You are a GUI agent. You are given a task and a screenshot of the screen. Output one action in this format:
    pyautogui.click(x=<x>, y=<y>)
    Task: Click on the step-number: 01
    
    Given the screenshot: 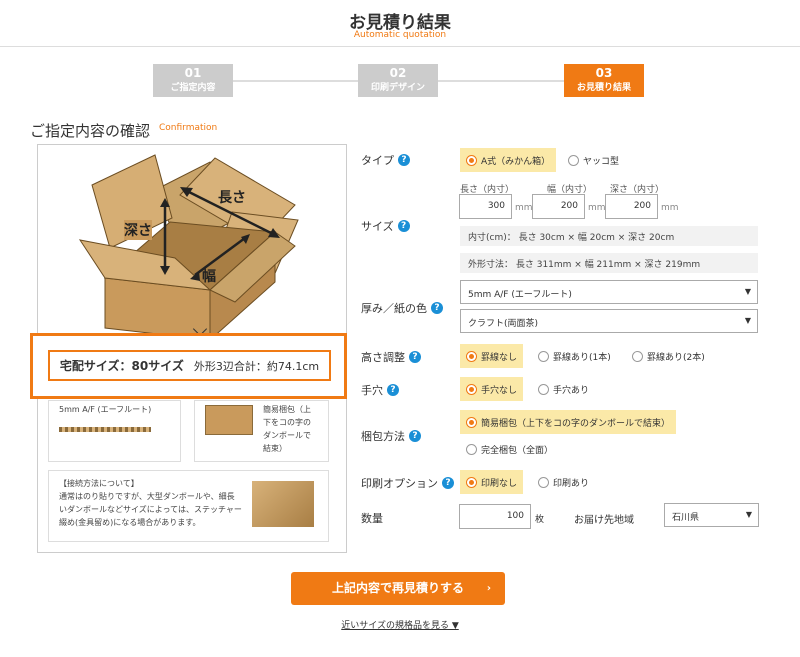 What is the action you would take?
    pyautogui.click(x=193, y=73)
    